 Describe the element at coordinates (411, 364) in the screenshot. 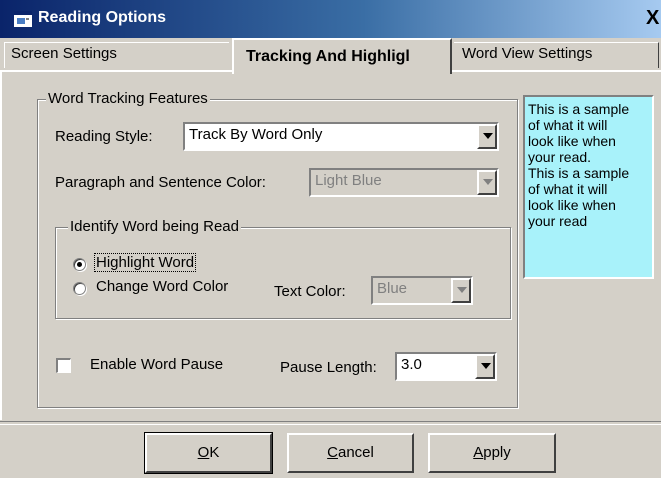

I see `pause-length-value: 3.0` at that location.